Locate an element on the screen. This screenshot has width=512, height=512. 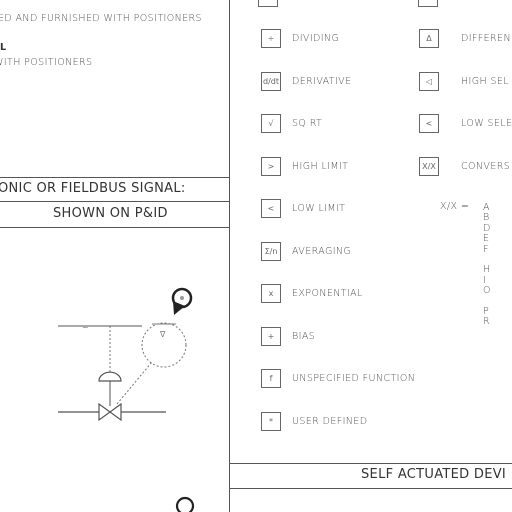
function-symbol-box: + is located at coordinates (271, 336).